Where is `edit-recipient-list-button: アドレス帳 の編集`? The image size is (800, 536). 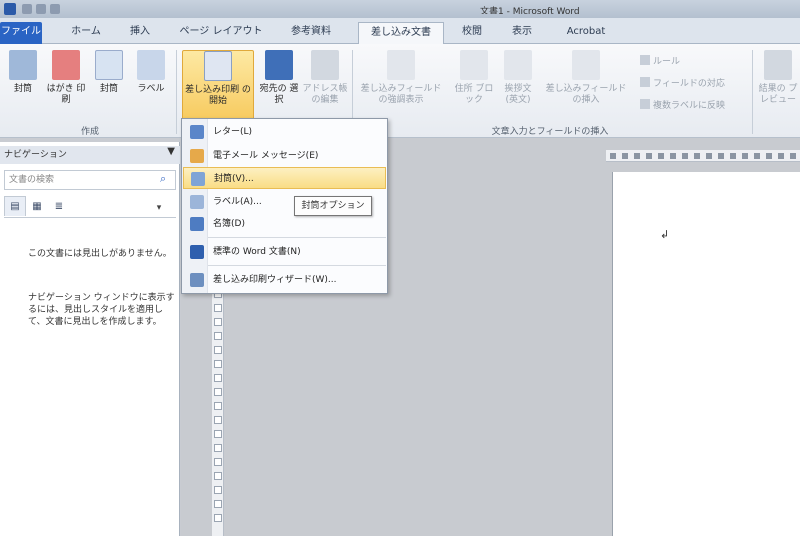
edit-recipient-list-button: アドレス帳 の編集 is located at coordinates (325, 86).